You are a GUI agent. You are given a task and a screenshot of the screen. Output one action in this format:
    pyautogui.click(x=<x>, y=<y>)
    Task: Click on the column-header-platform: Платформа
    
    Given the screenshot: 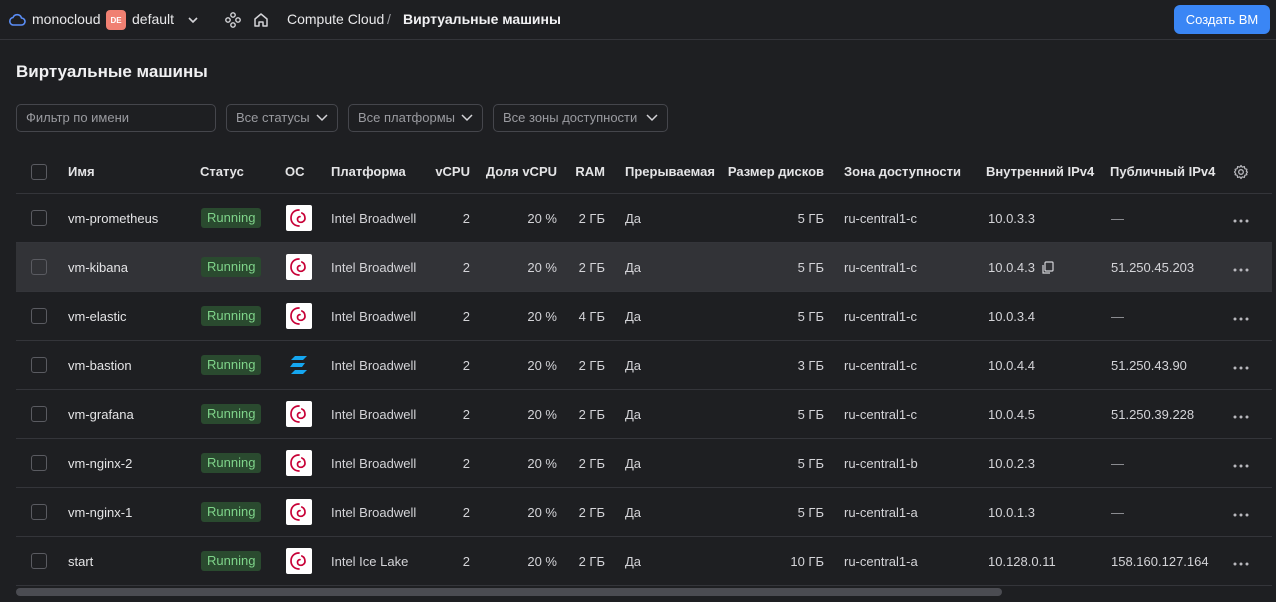 What is the action you would take?
    pyautogui.click(x=368, y=171)
    